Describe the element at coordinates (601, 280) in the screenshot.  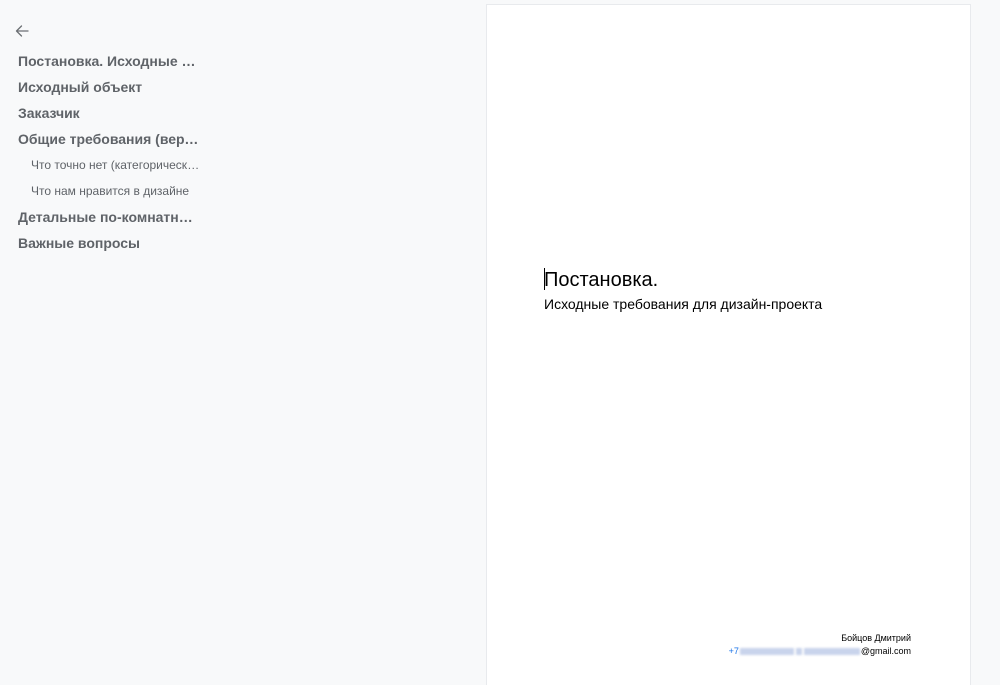
I see `document-title: Постановка.` at that location.